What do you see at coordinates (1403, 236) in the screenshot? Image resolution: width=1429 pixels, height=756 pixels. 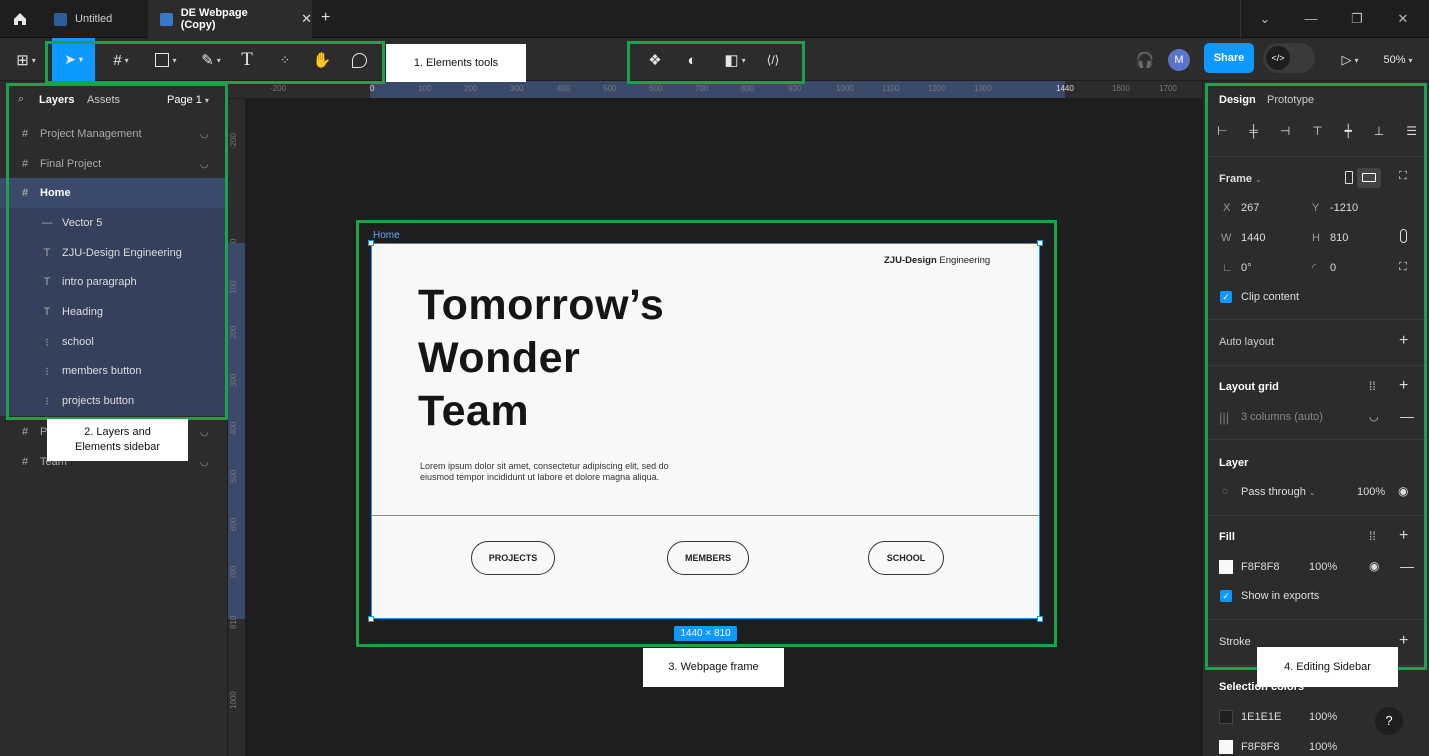 I see `constrain-proportions-icon` at bounding box center [1403, 236].